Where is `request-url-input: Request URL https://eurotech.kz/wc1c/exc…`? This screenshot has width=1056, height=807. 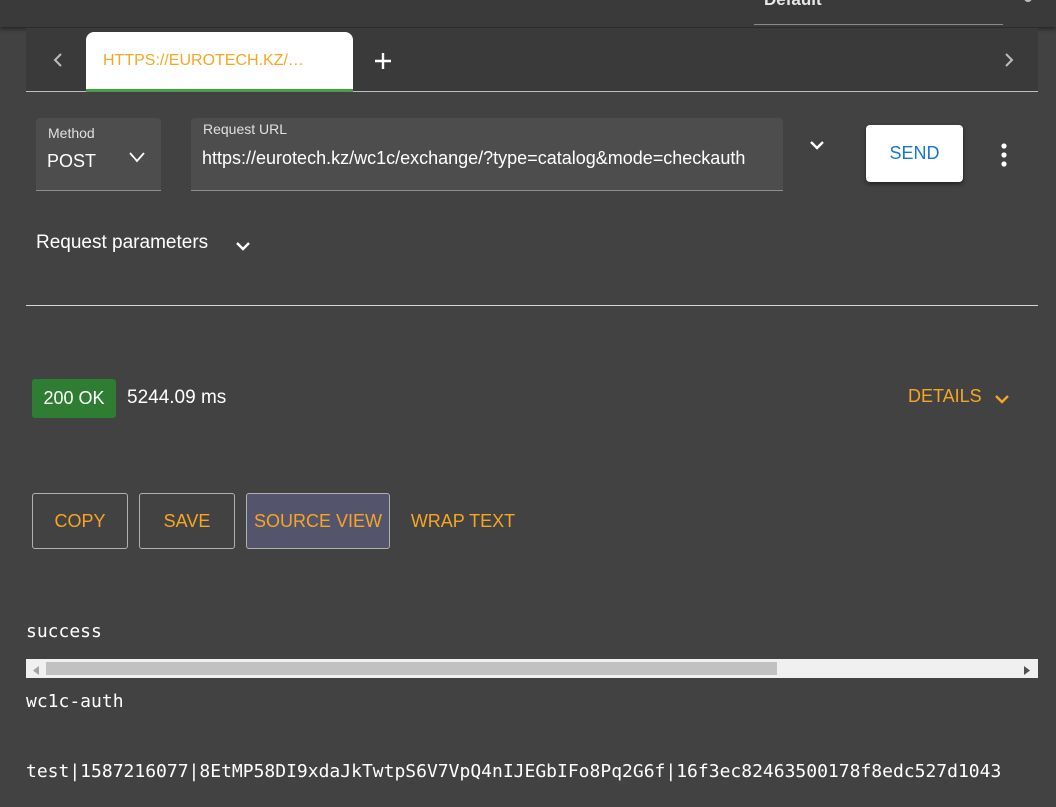 request-url-input: Request URL https://eurotech.kz/wc1c/exc… is located at coordinates (487, 154).